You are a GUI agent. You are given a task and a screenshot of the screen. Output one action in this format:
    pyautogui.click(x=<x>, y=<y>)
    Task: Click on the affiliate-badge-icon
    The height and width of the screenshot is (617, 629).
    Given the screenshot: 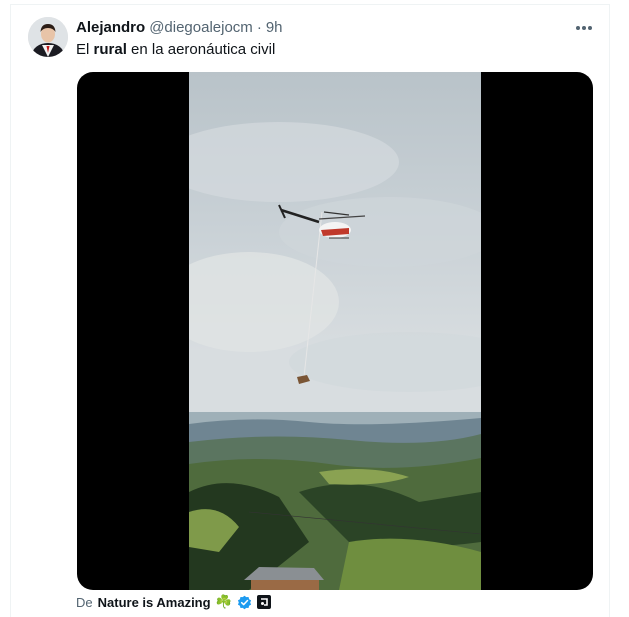 What is the action you would take?
    pyautogui.click(x=263, y=602)
    